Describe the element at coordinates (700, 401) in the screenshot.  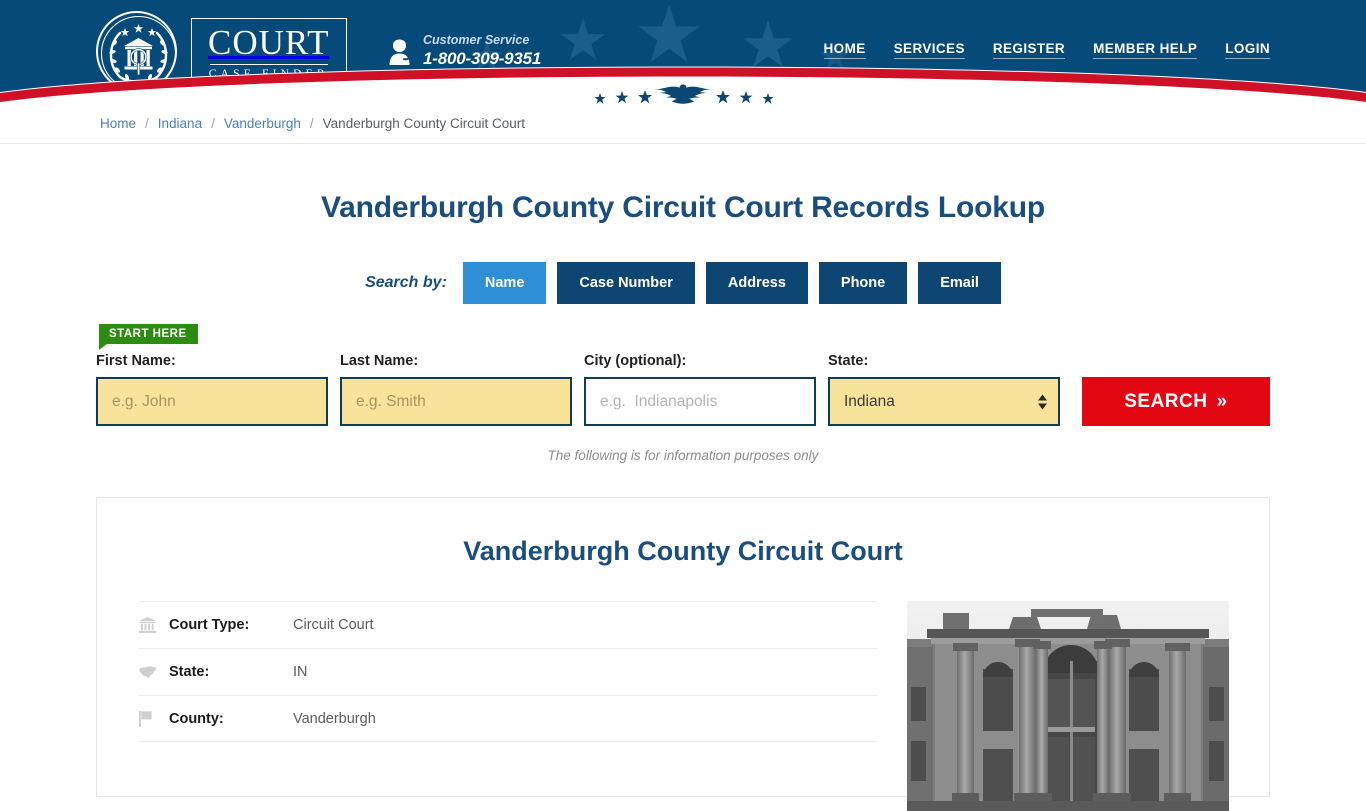
I see `city-input` at that location.